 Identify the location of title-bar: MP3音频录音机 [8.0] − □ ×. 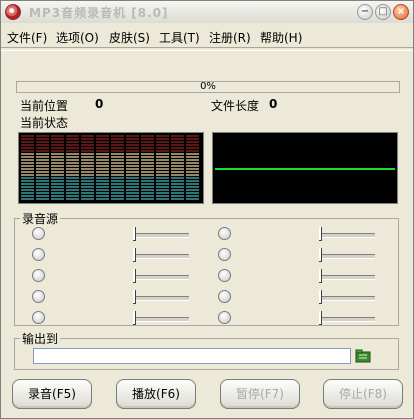
(207, 12).